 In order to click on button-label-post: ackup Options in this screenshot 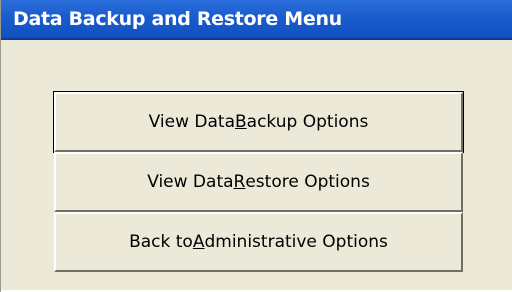, I will do `click(307, 122)`.